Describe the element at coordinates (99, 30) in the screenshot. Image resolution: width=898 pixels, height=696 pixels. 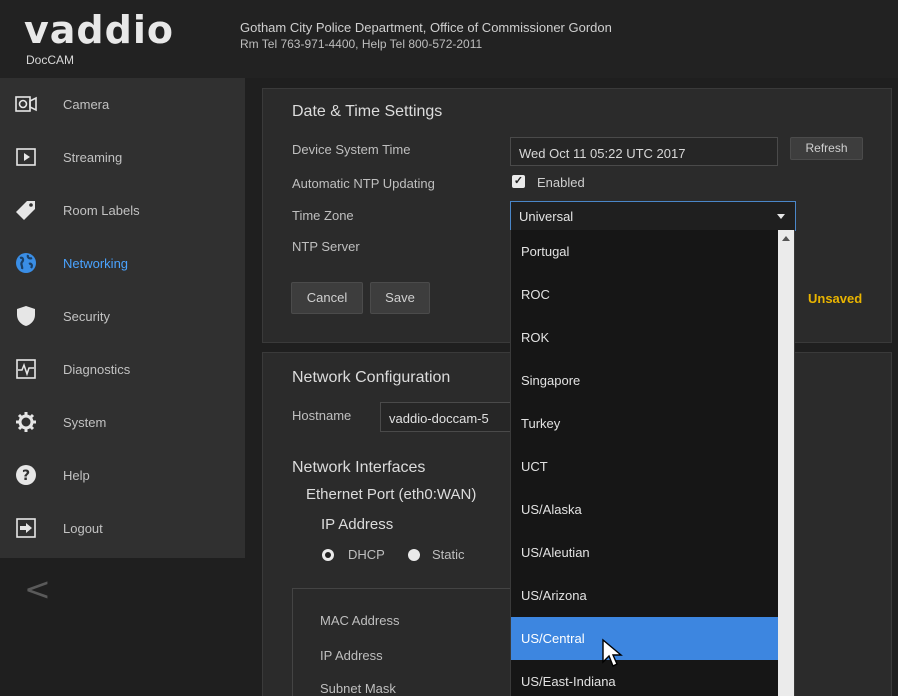
I see `vaddio-logo: vaddio` at that location.